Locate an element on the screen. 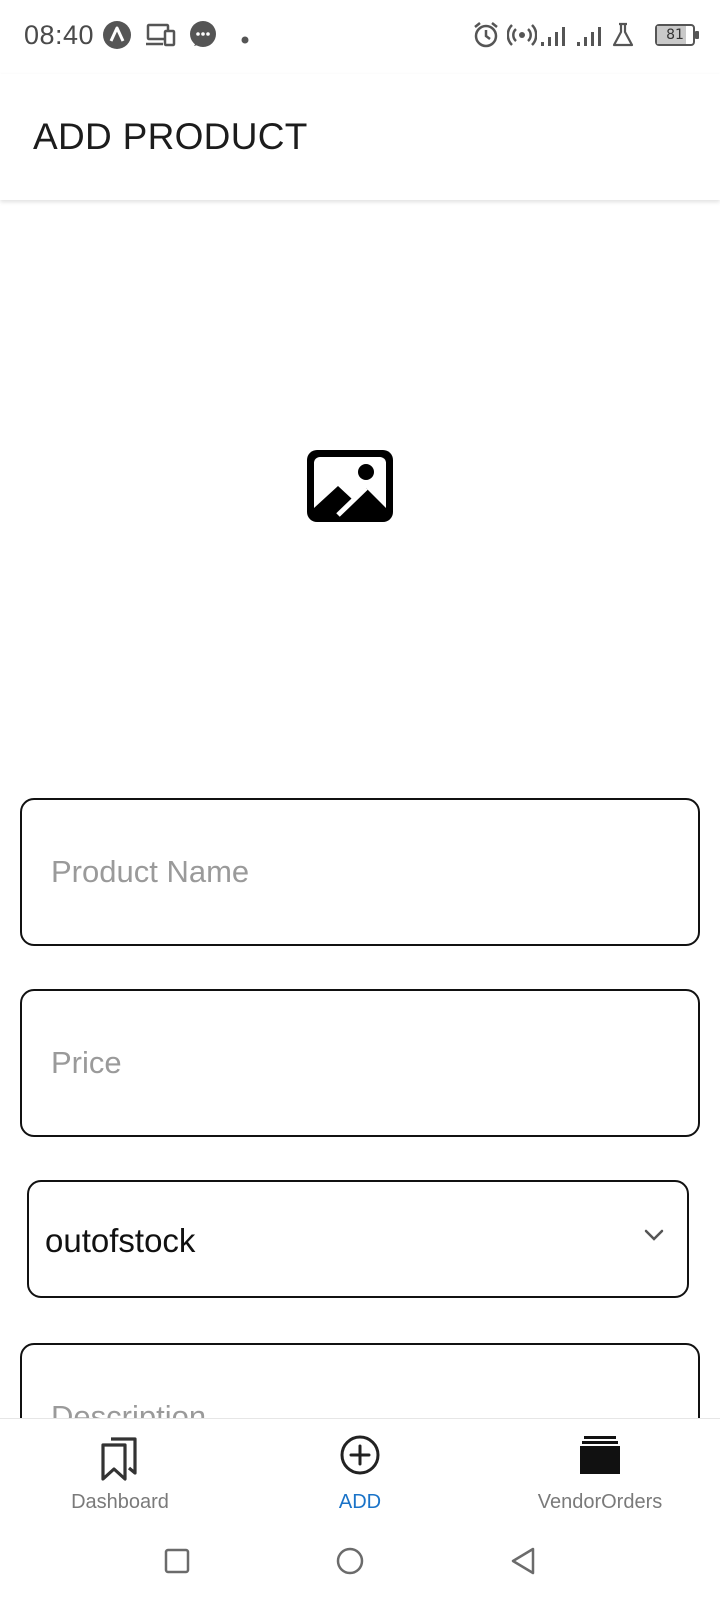 This screenshot has width=720, height=1612. app-bar: ADD PRODUCT is located at coordinates (360, 137).